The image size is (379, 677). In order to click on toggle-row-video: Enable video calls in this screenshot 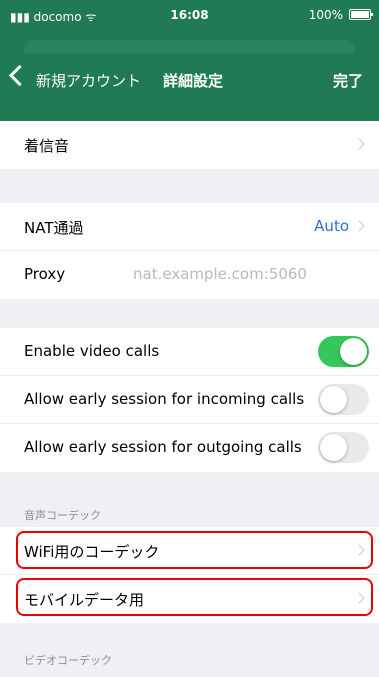, I will do `click(189, 352)`.